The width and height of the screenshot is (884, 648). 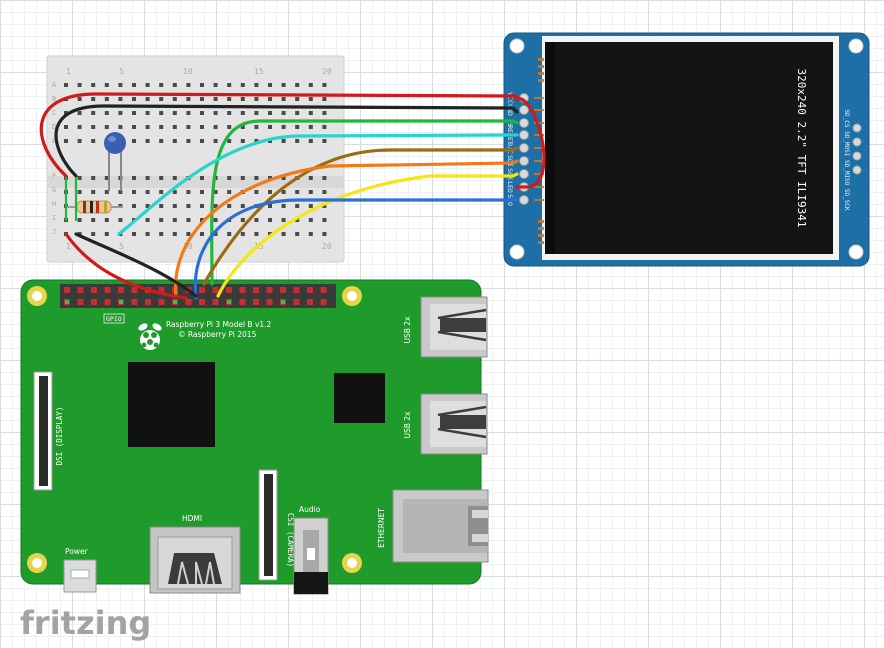 What do you see at coordinates (510, 187) in the screenshot?
I see `tft-pin-label: LED` at bounding box center [510, 187].